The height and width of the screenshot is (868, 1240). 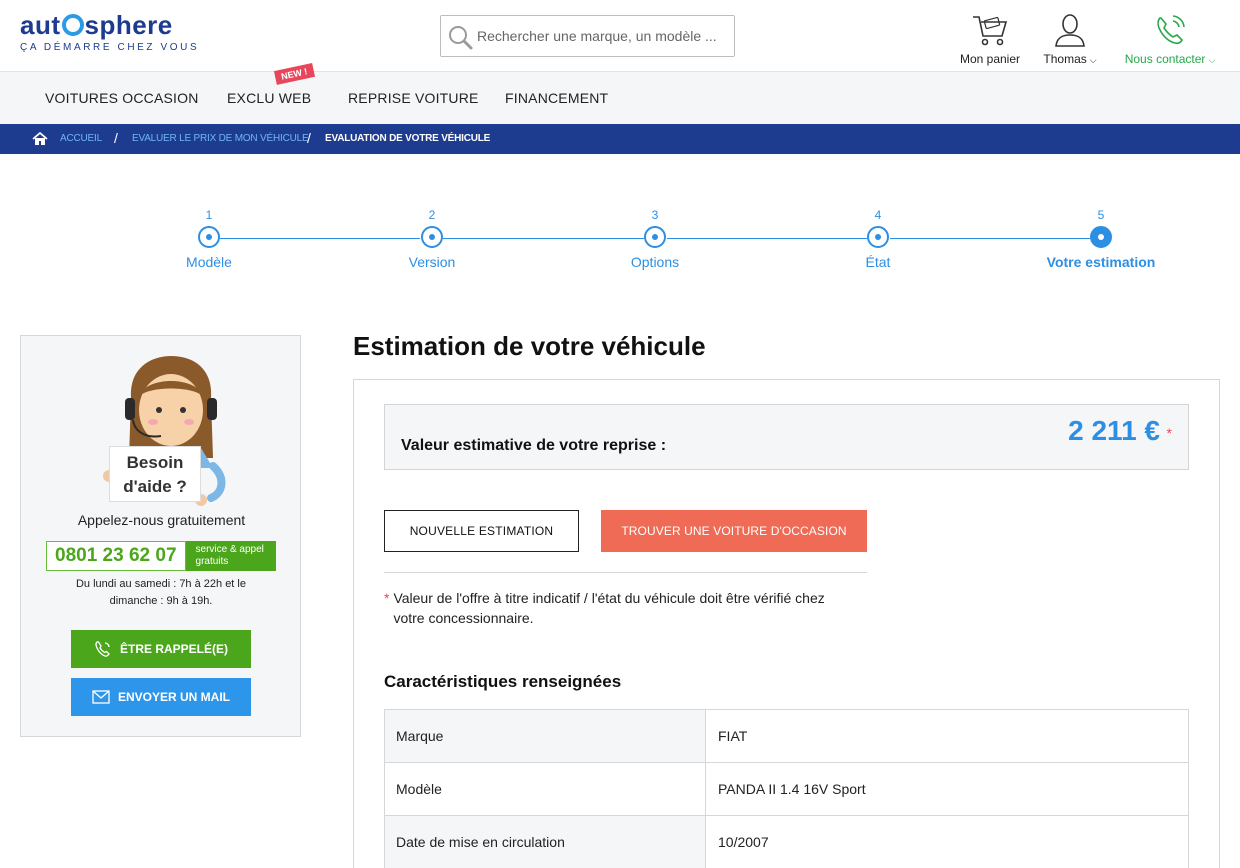 What do you see at coordinates (413, 98) in the screenshot?
I see `nav-reprise-voiture: REPRISE VOITURE` at bounding box center [413, 98].